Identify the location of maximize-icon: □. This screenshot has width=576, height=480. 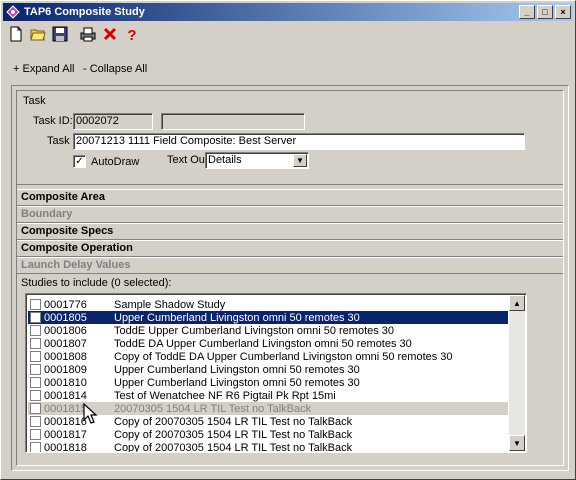
(545, 11).